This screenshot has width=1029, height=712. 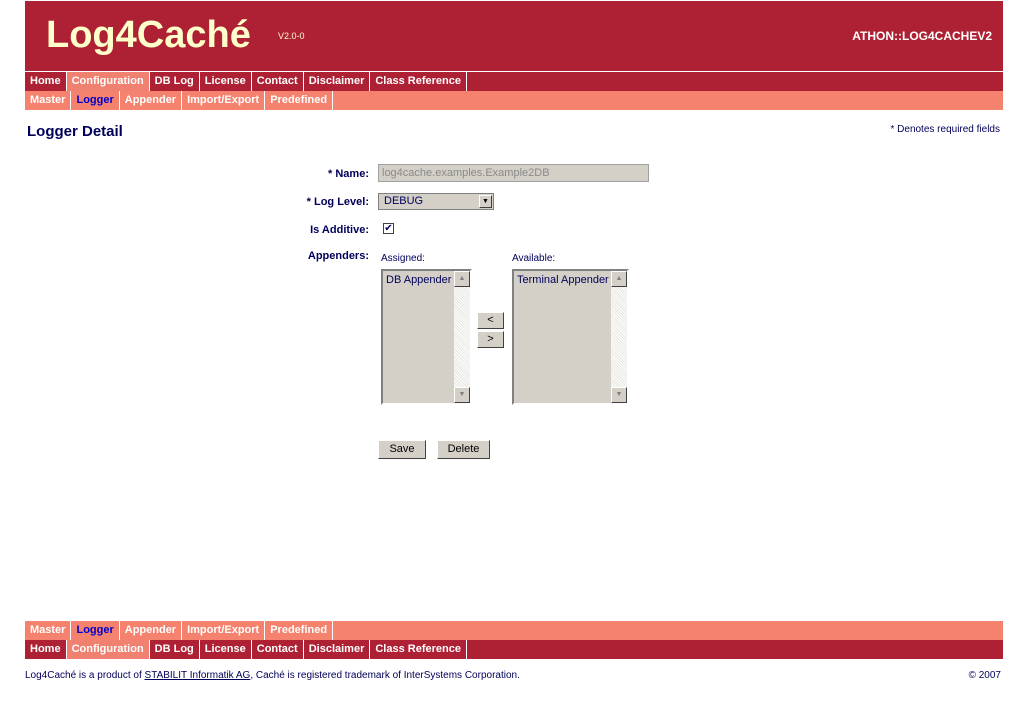 What do you see at coordinates (436, 201) in the screenshot?
I see `log-level-select: DEBUG ▼` at bounding box center [436, 201].